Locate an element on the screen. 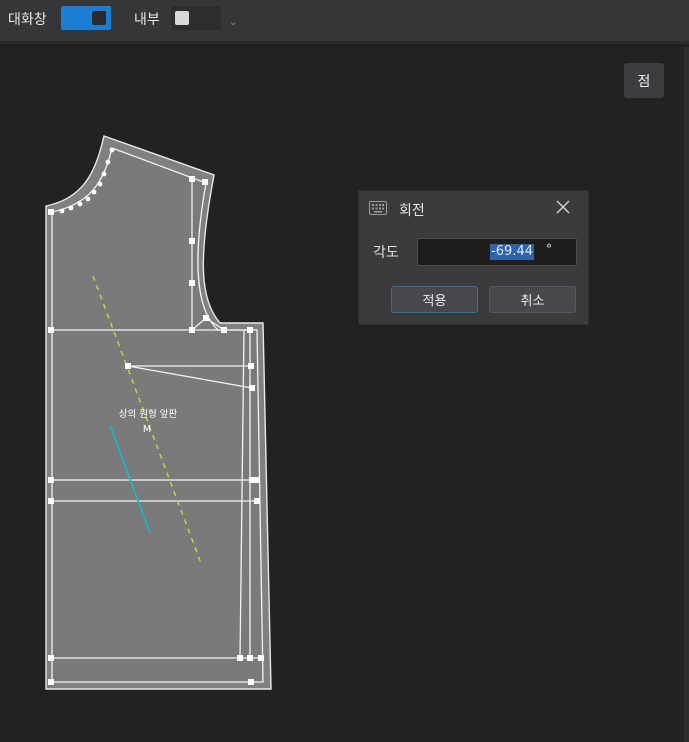 The width and height of the screenshot is (689, 742). angle-value: -69.44 is located at coordinates (512, 252).